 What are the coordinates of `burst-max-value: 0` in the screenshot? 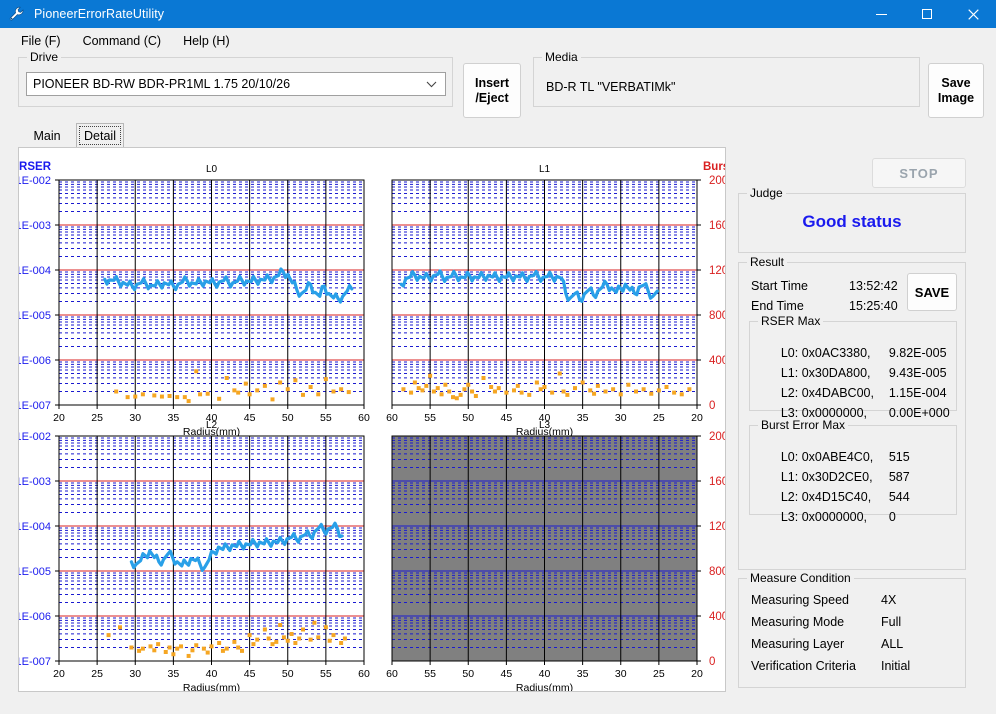 It's located at (892, 517).